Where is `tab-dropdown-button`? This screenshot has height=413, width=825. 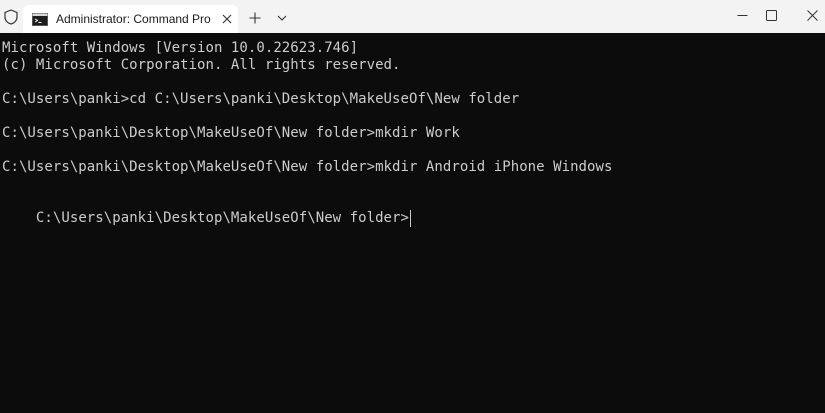
tab-dropdown-button is located at coordinates (282, 18).